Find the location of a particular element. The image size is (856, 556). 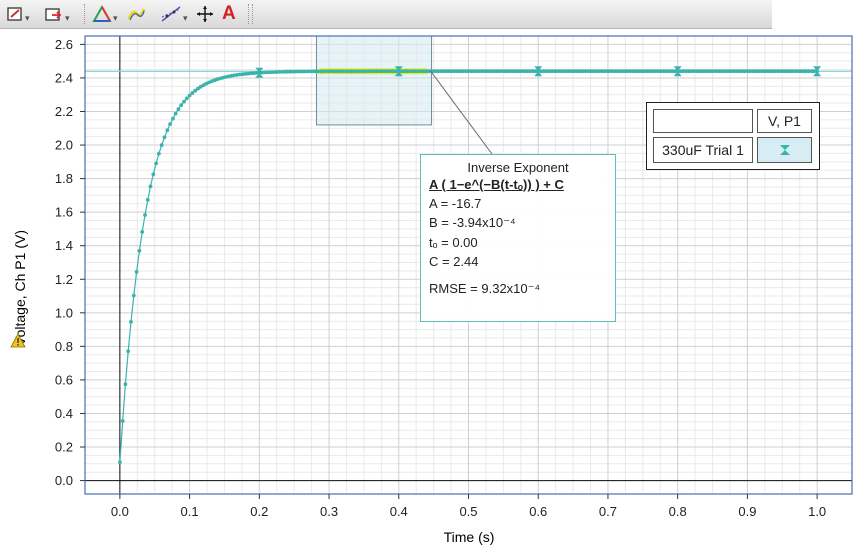

y-tick-label: 1.4 is located at coordinates (64, 245).